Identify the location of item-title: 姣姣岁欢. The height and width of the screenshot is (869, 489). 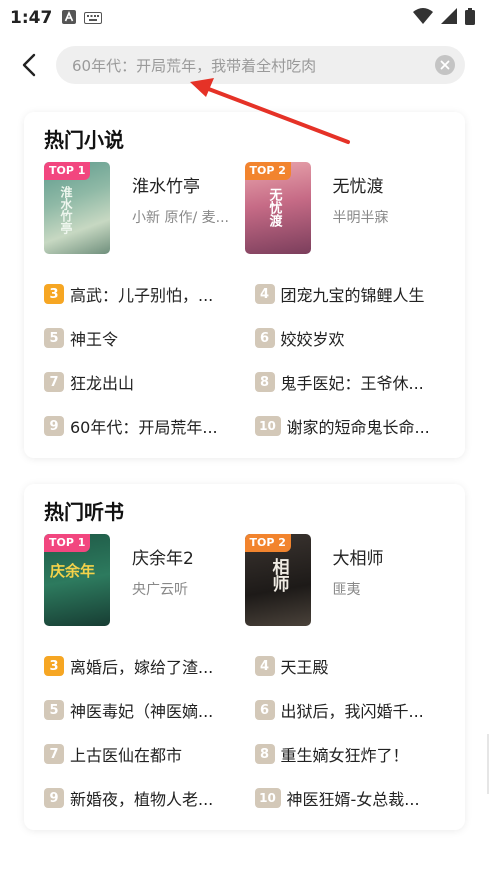
(312, 339).